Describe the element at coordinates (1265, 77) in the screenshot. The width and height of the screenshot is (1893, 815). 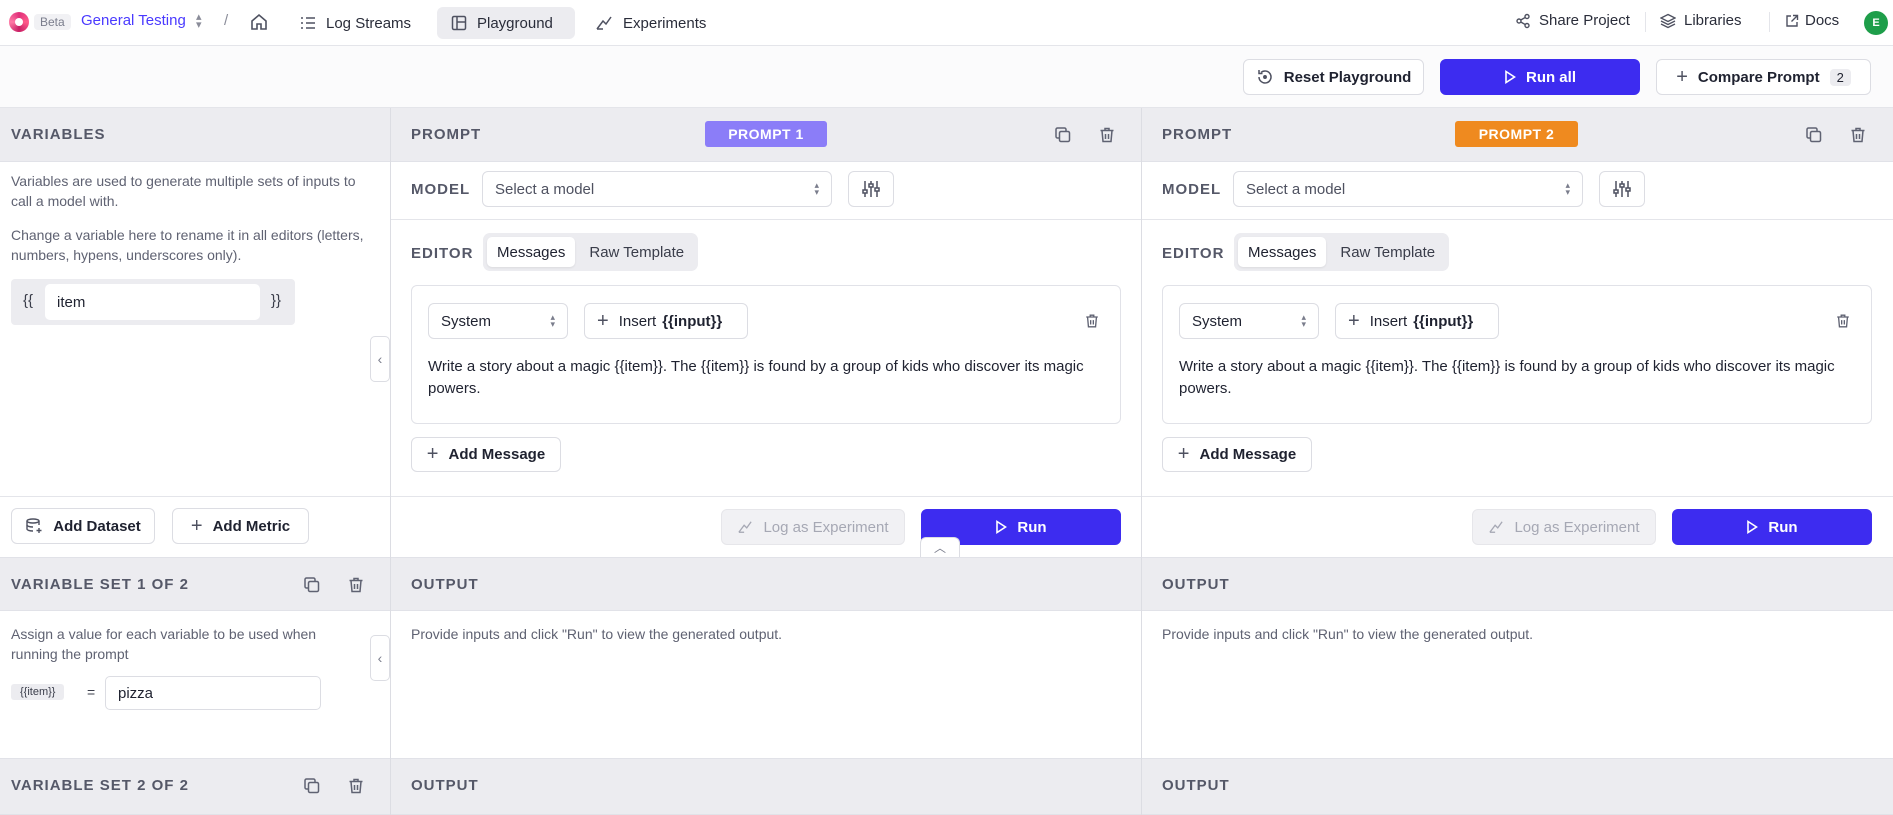
I see `reset-icon` at that location.